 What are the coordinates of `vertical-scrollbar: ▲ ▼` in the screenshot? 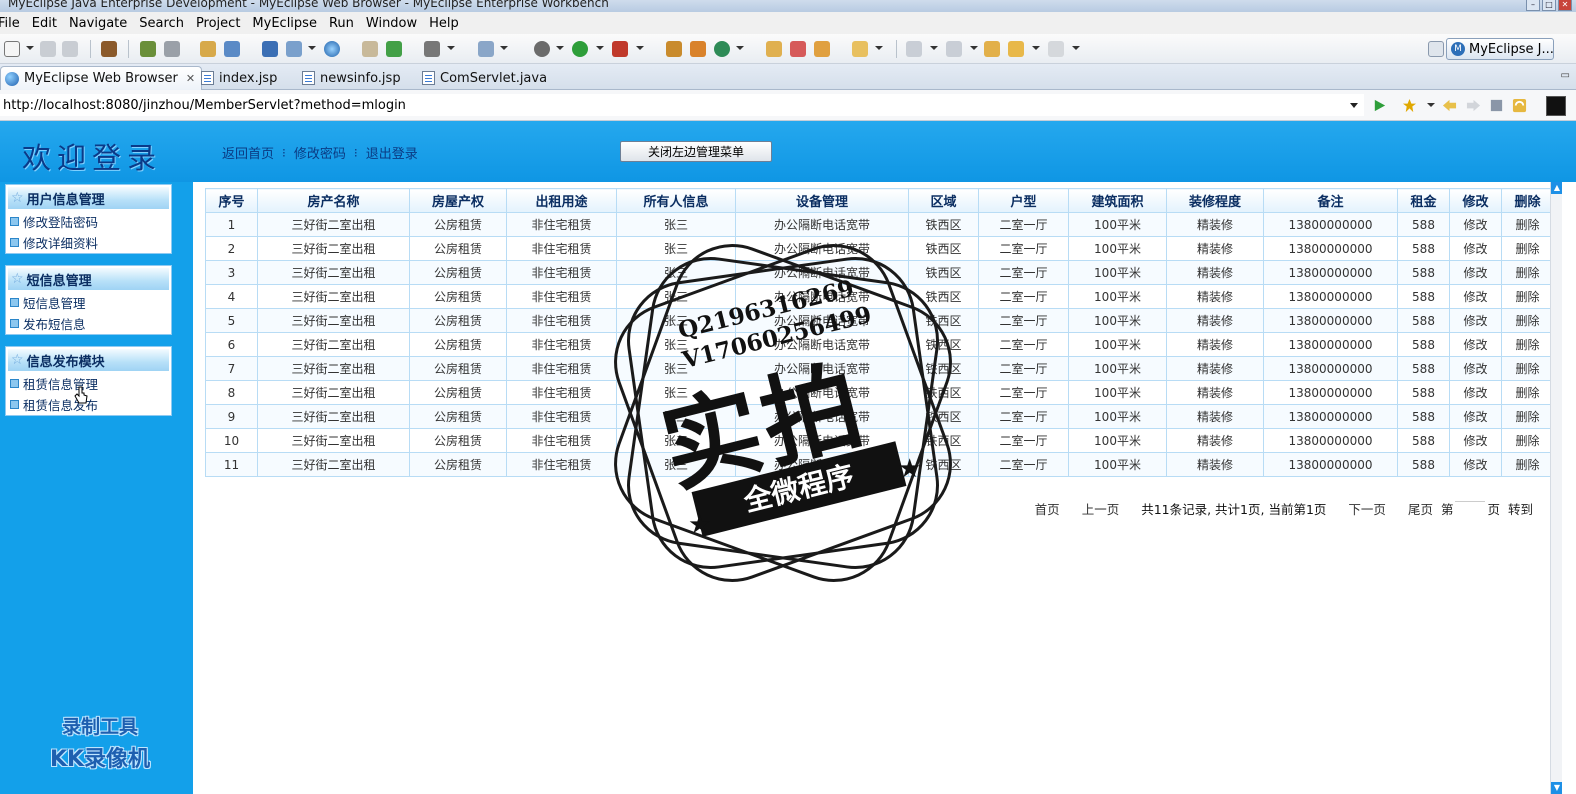 It's located at (1556, 488).